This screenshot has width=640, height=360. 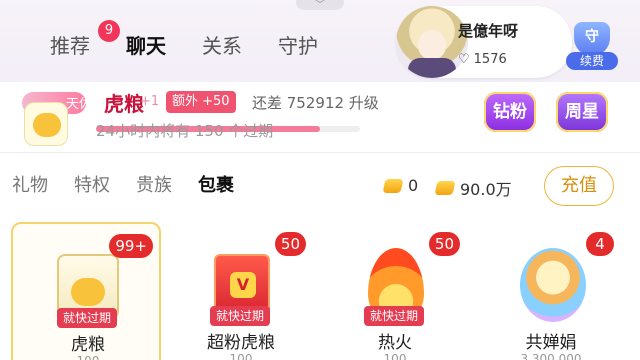 I want to click on gift-count-badge: 99+, so click(x=131, y=246).